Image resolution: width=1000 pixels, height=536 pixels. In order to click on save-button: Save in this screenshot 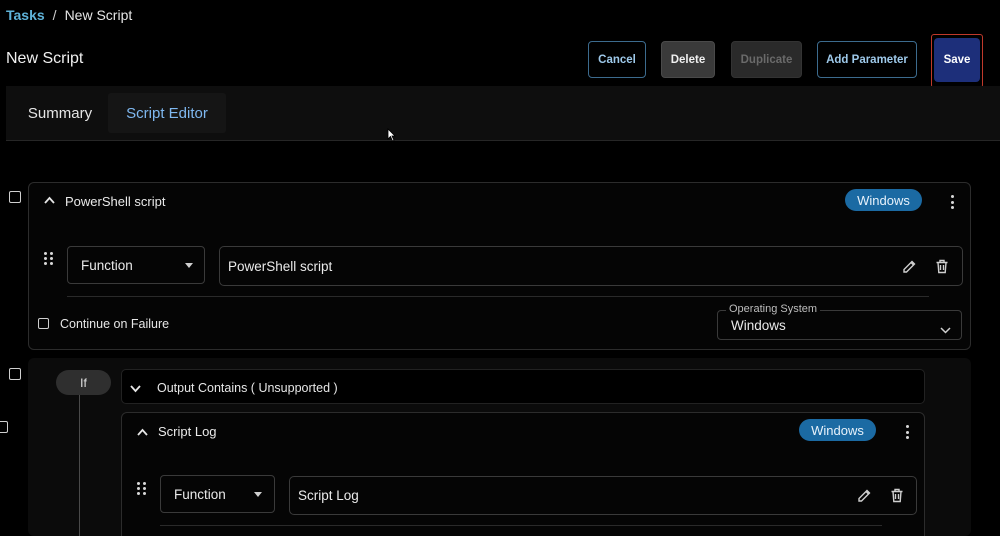, I will do `click(957, 60)`.